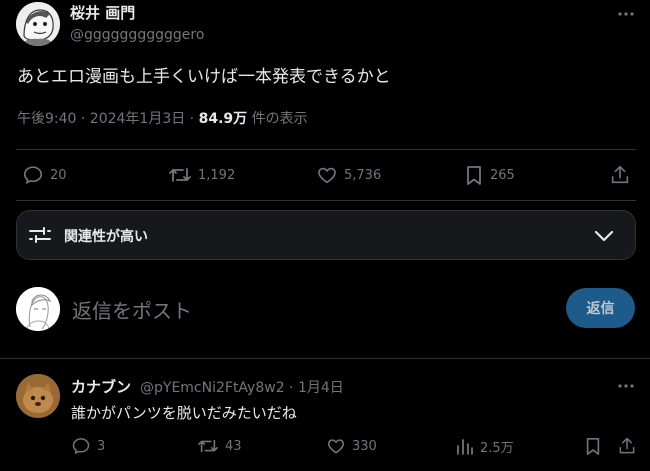 The image size is (650, 471). What do you see at coordinates (38, 309) in the screenshot?
I see `user-avatar` at bounding box center [38, 309].